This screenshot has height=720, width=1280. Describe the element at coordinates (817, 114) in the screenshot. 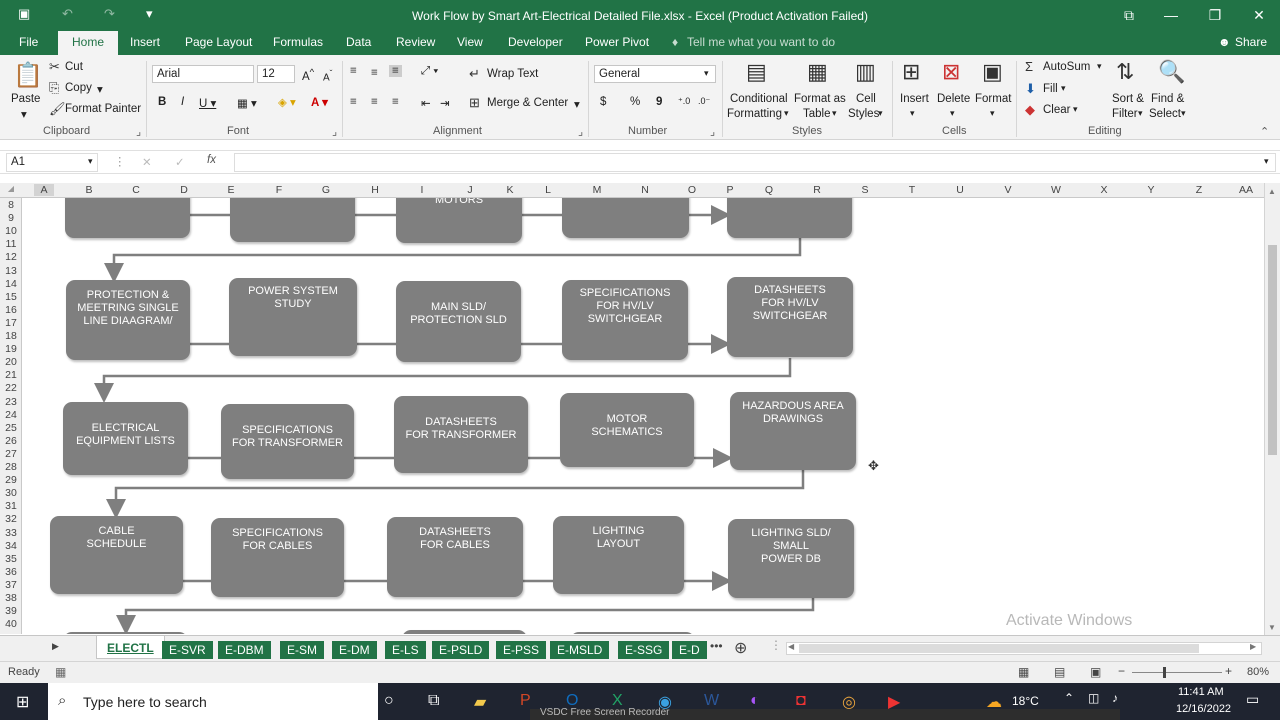

I see `format-as-table-button-line2: Table` at that location.